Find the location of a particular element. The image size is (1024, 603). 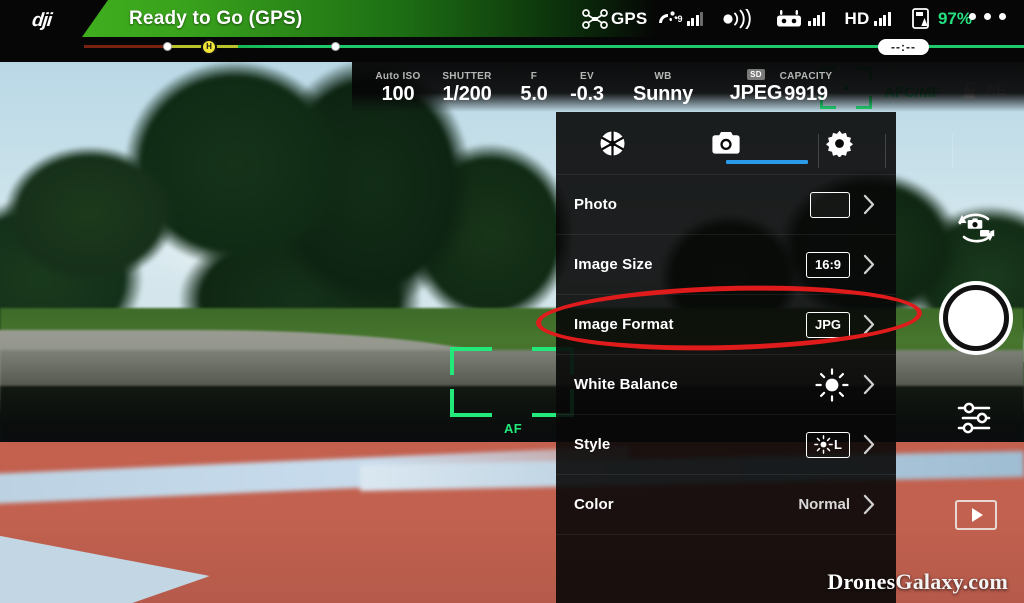

row-style-label: Style is located at coordinates (592, 444).